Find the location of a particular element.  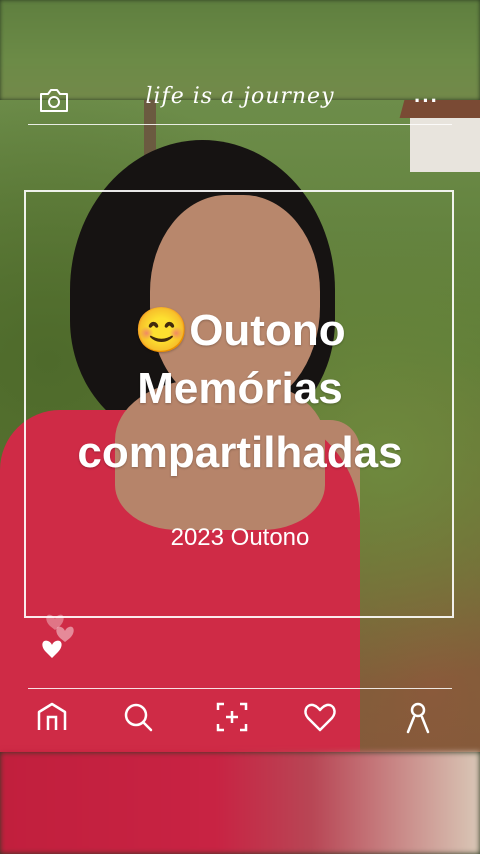

profile-icon is located at coordinates (418, 717).